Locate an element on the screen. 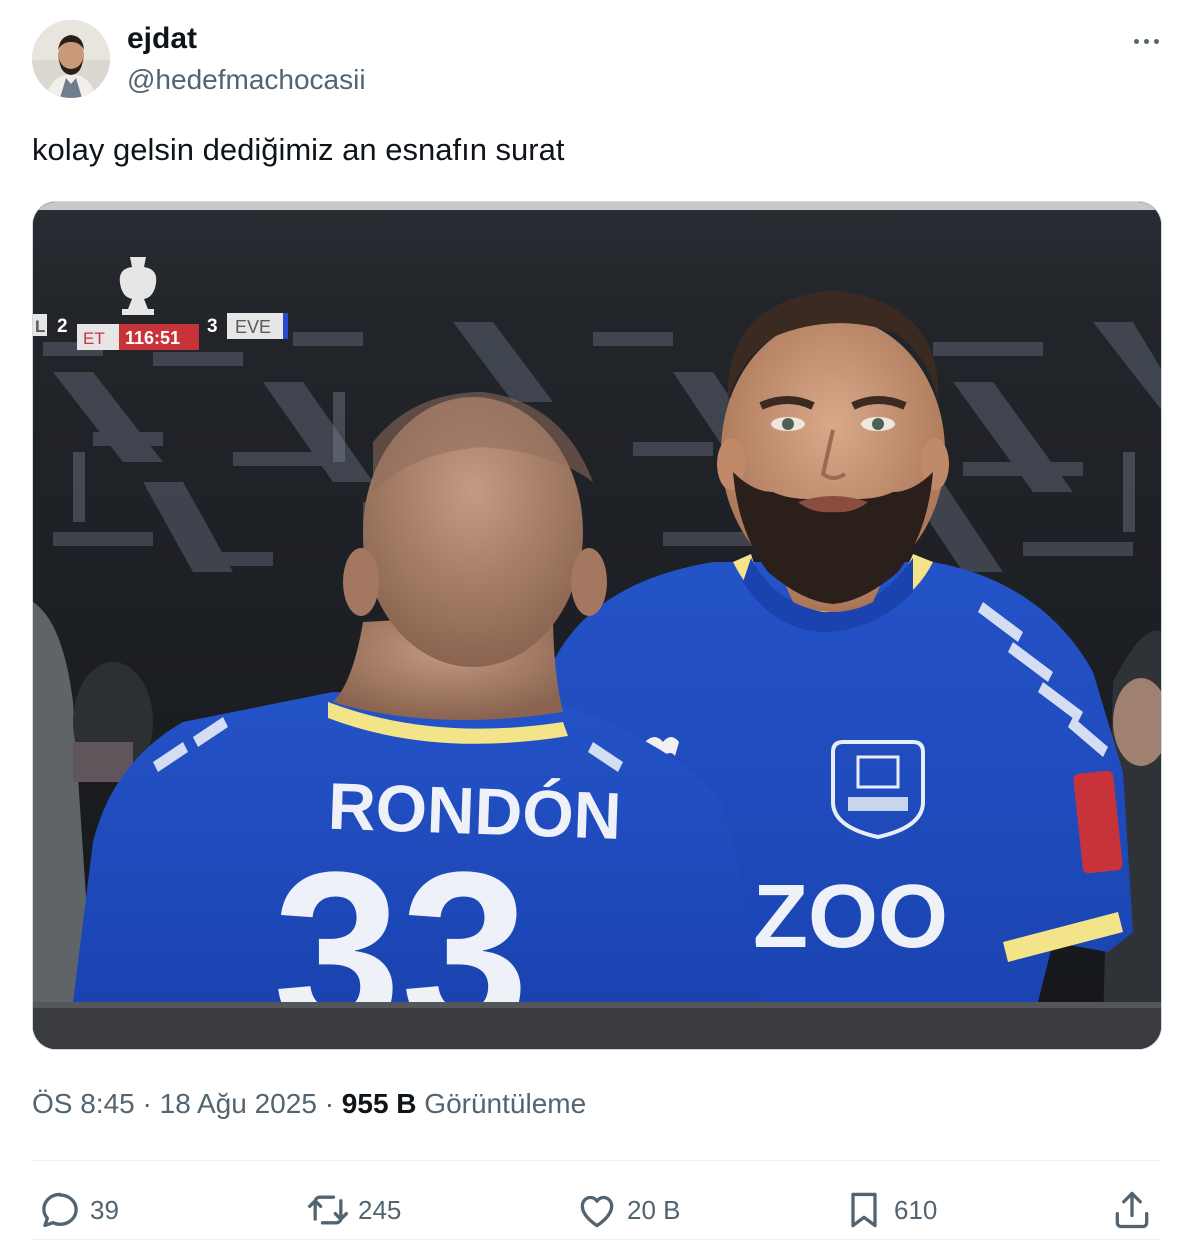 The width and height of the screenshot is (1190, 1256). tweet-date: 18 Ağu 2025 is located at coordinates (238, 1103).